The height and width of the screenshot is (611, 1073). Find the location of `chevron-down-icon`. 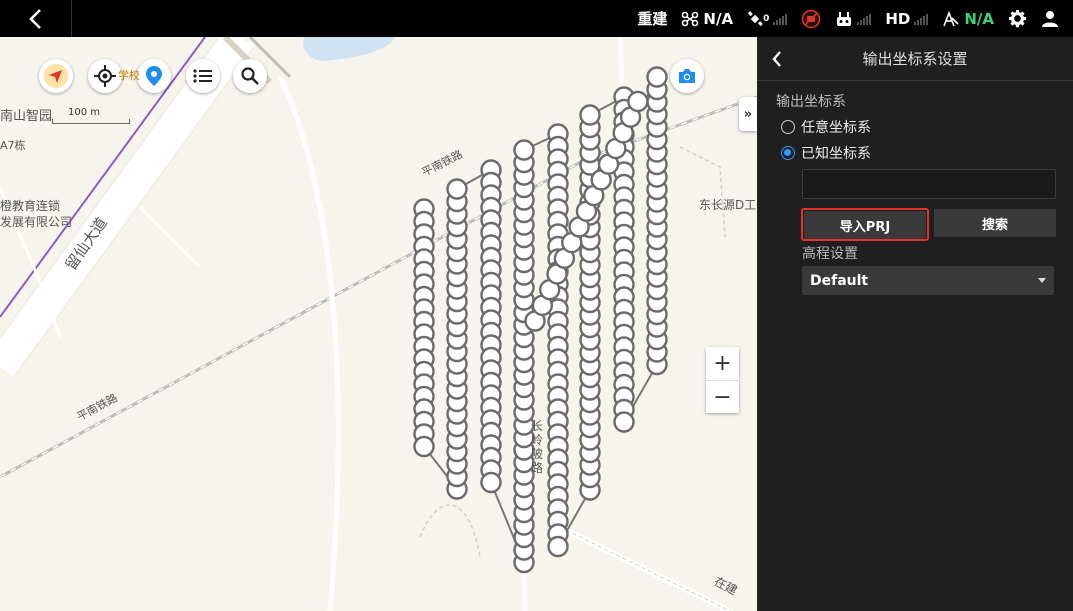

chevron-down-icon is located at coordinates (1042, 280).